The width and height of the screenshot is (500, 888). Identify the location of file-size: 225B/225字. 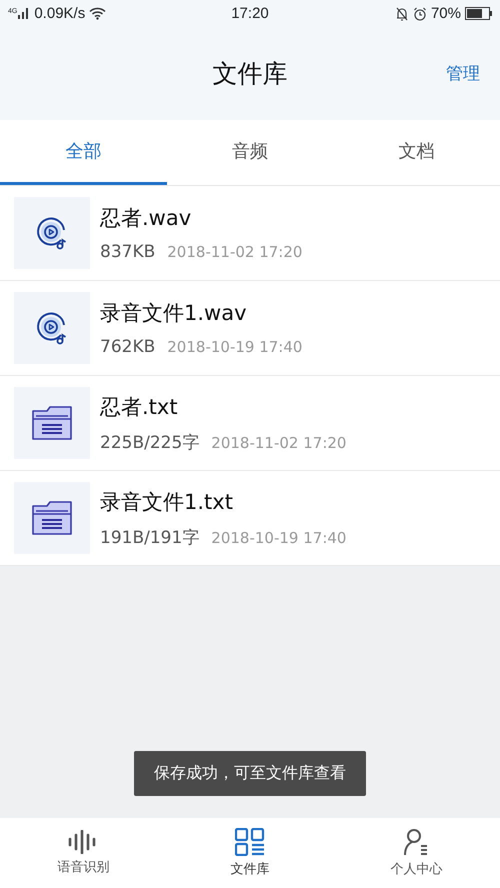
(150, 443).